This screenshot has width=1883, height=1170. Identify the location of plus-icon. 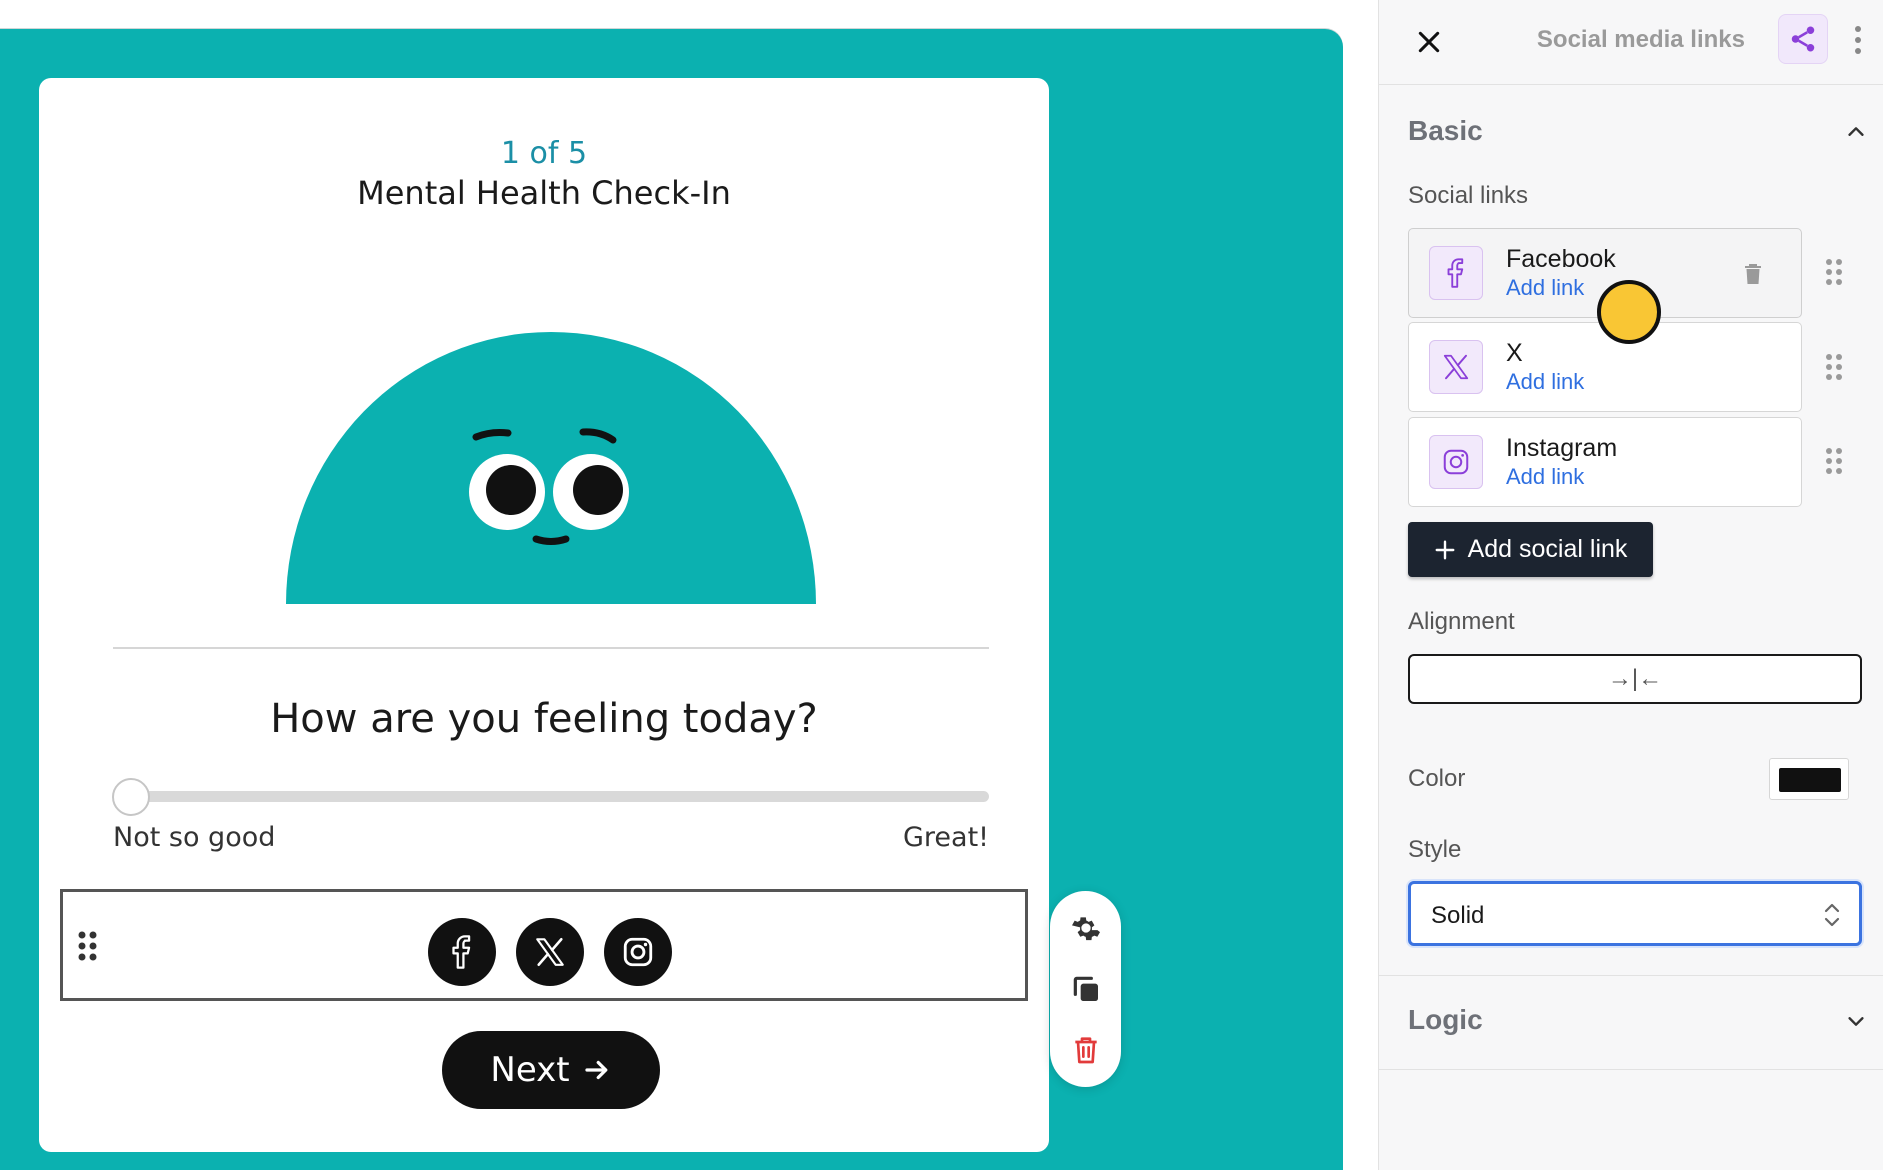
(1445, 549).